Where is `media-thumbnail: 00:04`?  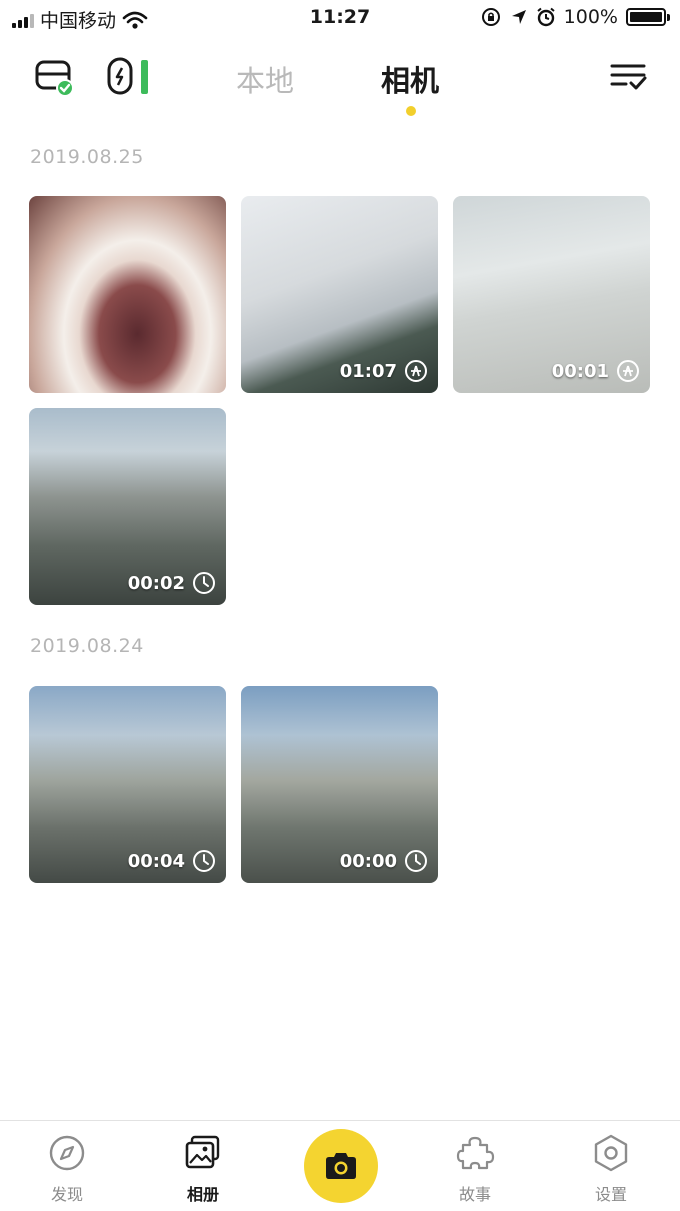 media-thumbnail: 00:04 is located at coordinates (127, 784).